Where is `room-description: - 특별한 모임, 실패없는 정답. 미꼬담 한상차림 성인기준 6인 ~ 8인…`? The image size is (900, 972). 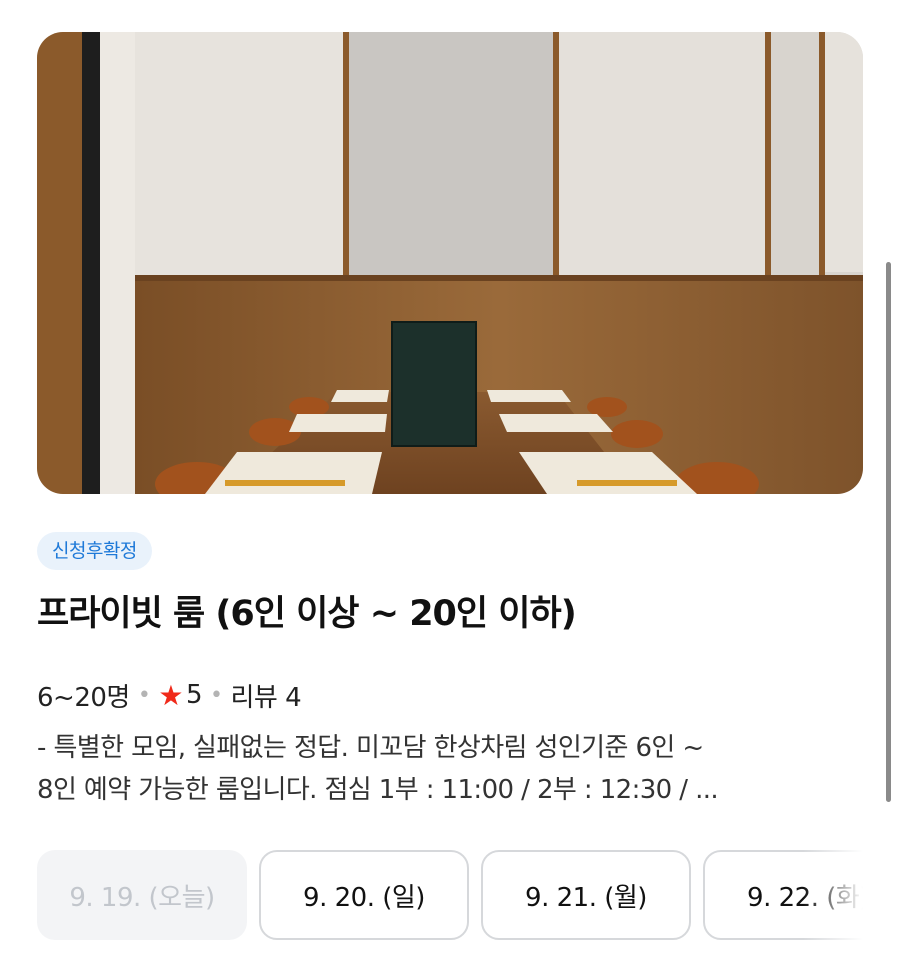 room-description: - 특별한 모임, 실패없는 정답. 미꼬담 한상차림 성인기준 6인 ~ 8인… is located at coordinates (452, 769).